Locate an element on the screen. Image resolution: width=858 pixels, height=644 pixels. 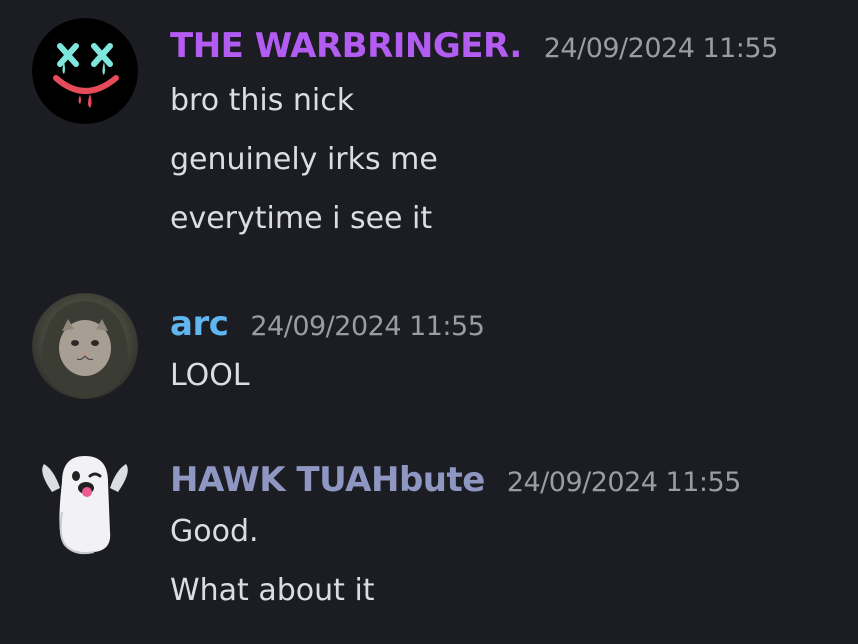
message-text: LOOL is located at coordinates (210, 375).